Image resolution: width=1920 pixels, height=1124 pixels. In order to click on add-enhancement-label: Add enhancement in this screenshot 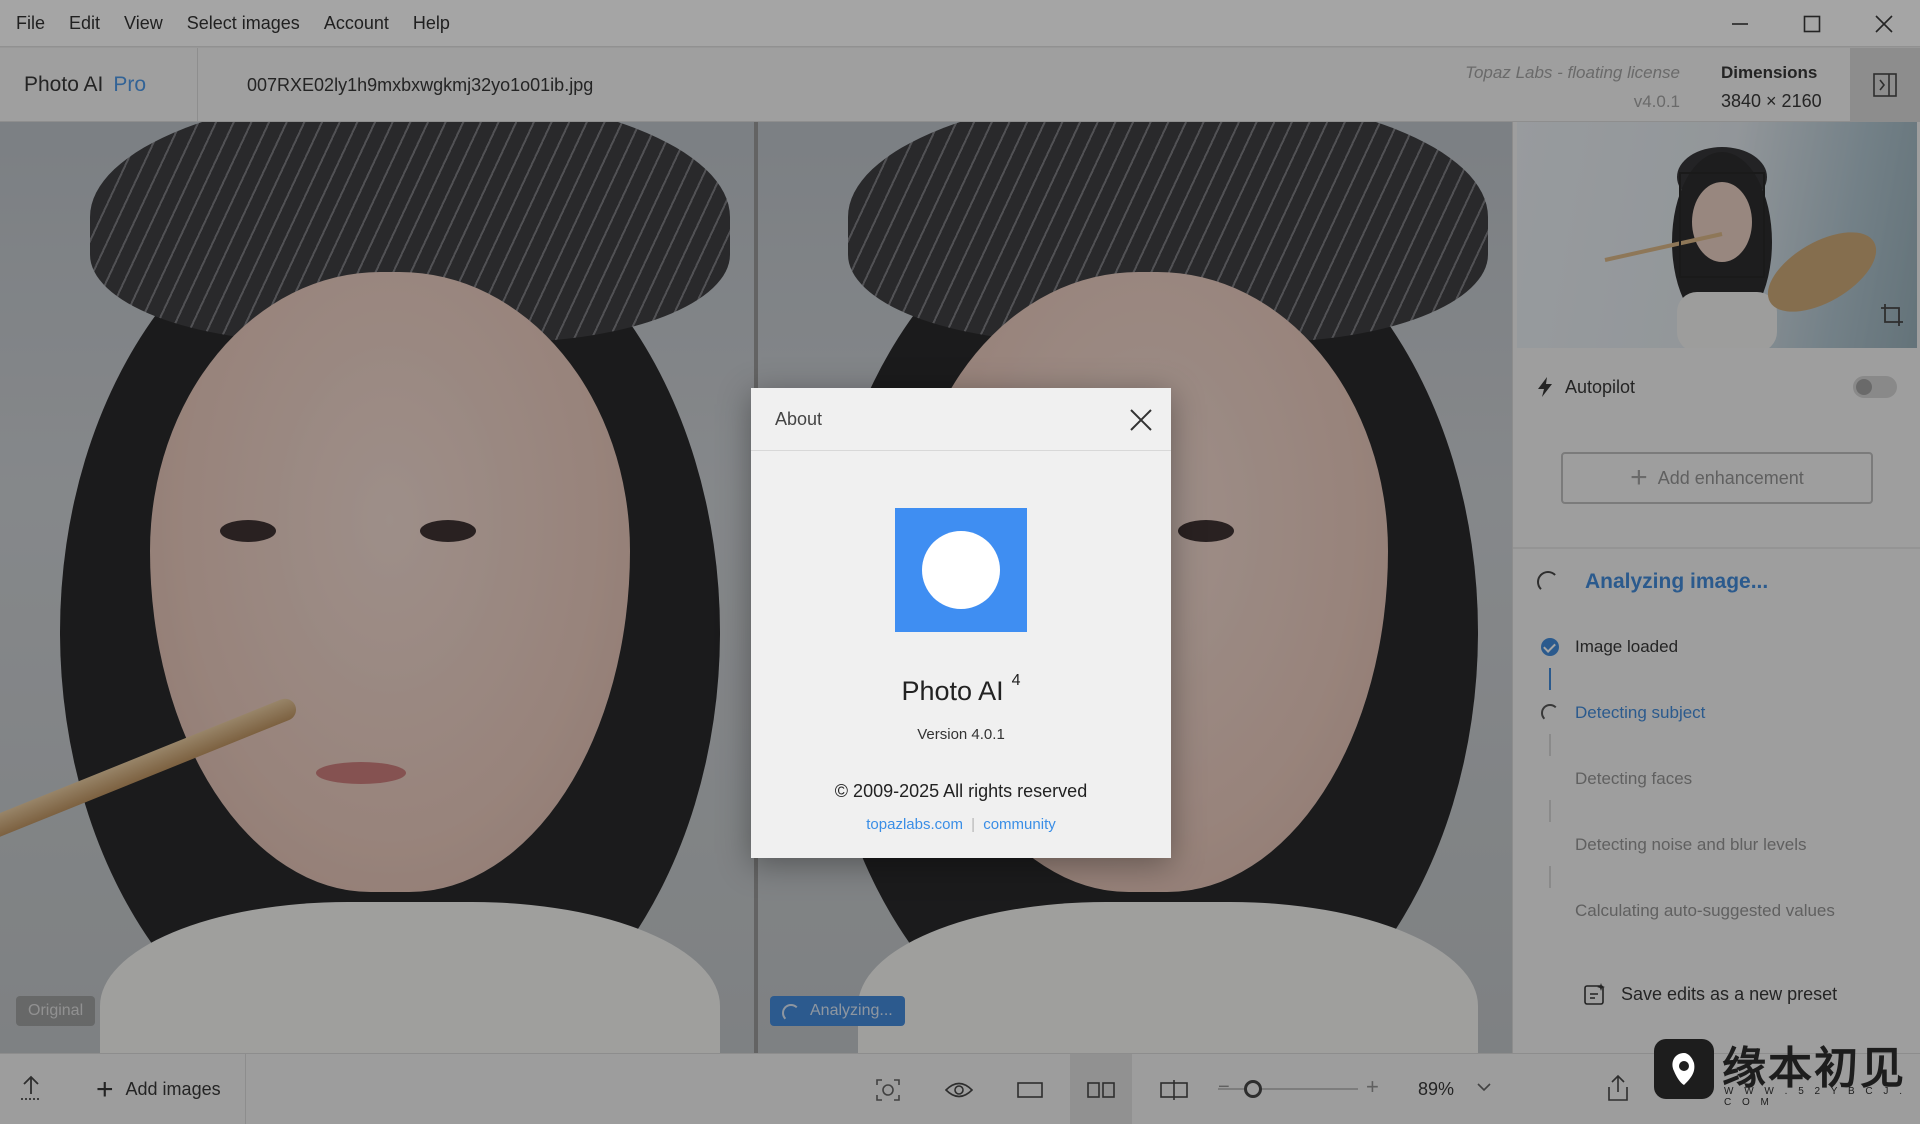, I will do `click(1730, 477)`.